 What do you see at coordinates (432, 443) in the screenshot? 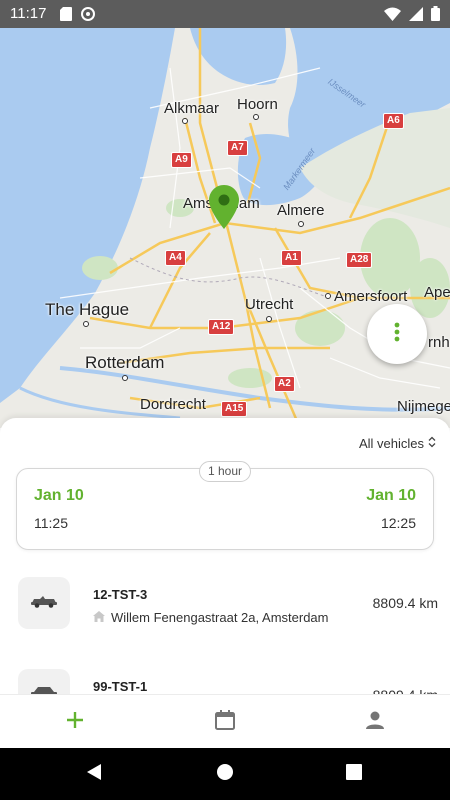
I see `unfold-icon` at bounding box center [432, 443].